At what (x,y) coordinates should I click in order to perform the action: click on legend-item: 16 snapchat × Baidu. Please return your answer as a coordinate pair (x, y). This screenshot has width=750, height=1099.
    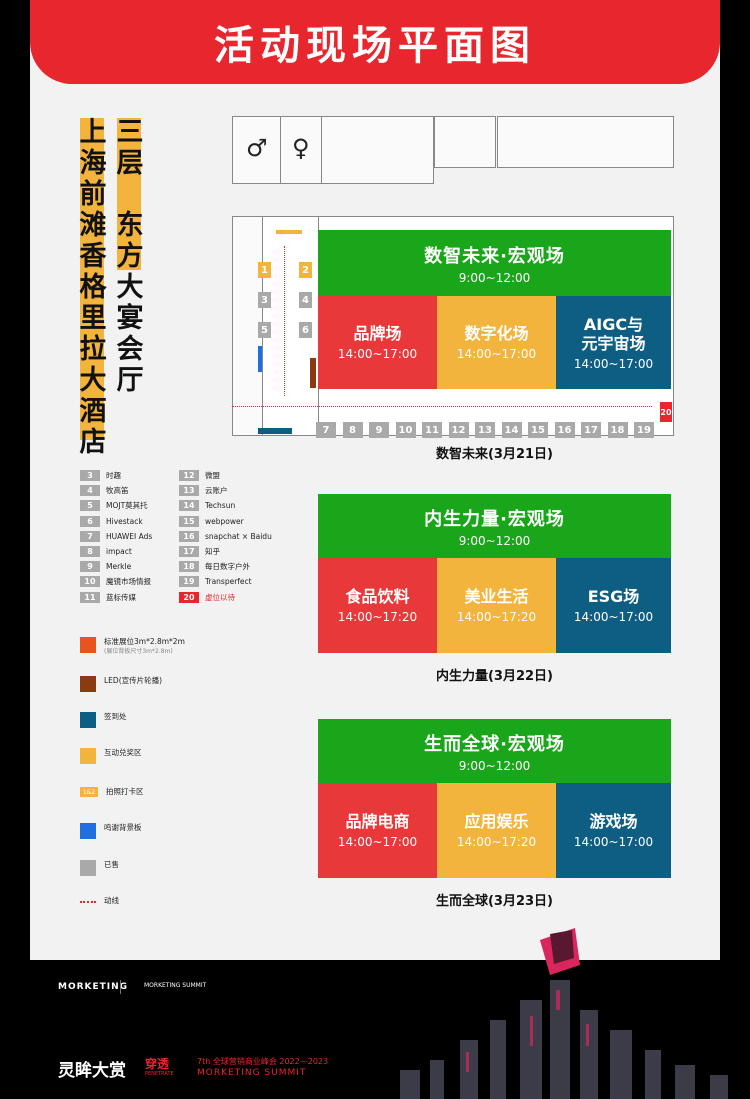
    Looking at the image, I should click on (225, 536).